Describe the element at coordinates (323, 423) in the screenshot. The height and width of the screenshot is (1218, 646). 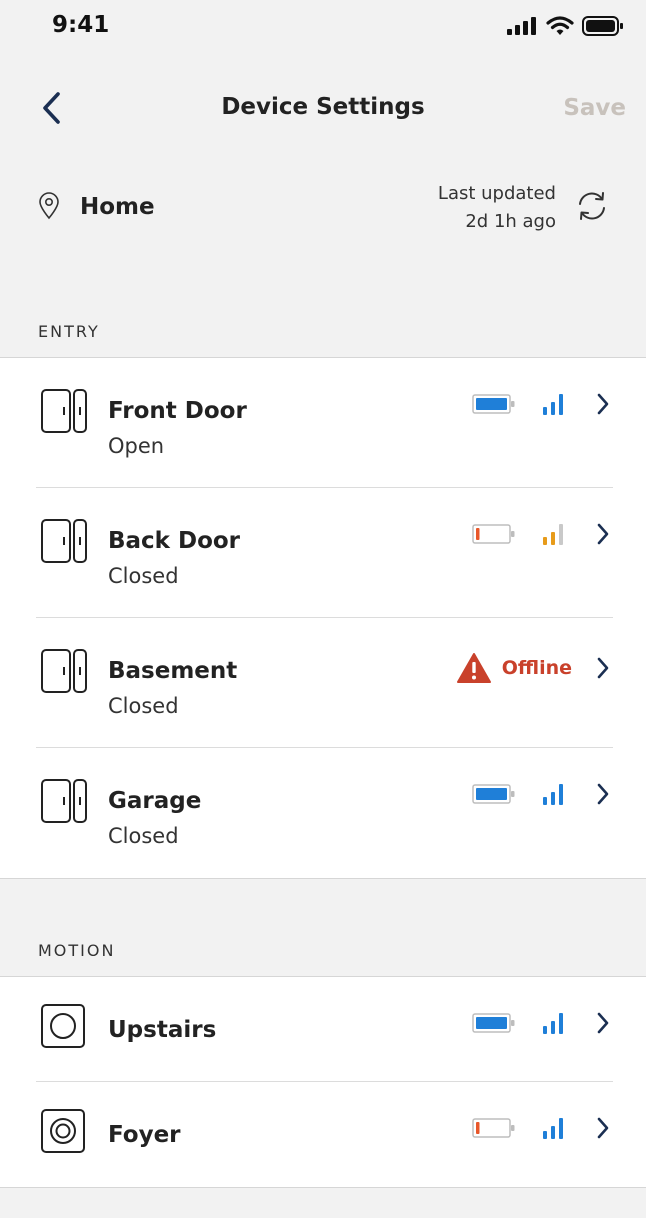
I see `device-row-front-door: Front Door Open` at that location.